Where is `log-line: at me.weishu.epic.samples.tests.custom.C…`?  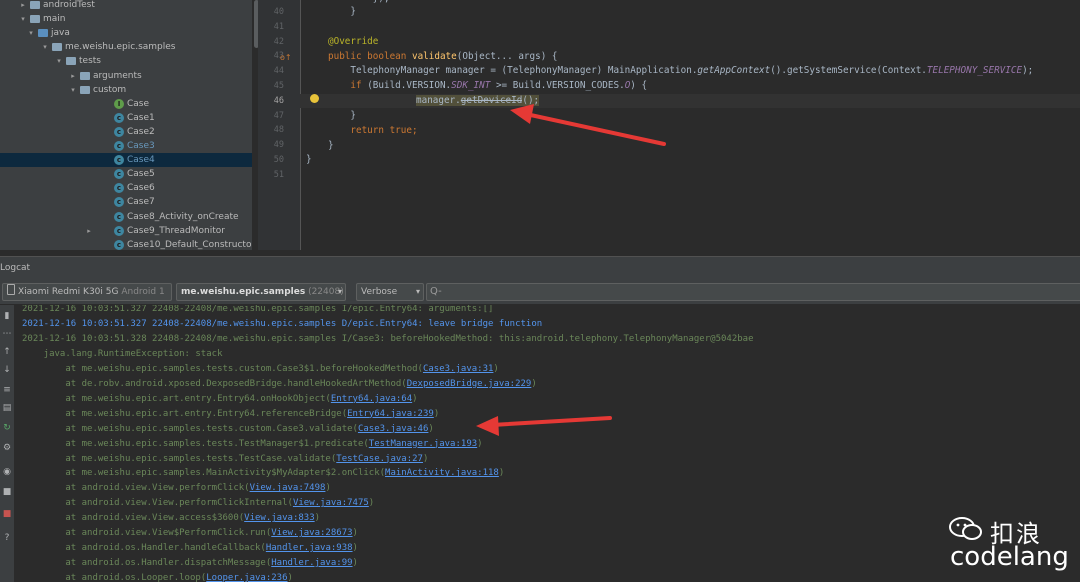
log-line: at me.weishu.epic.samples.tests.custom.C… is located at coordinates (260, 369).